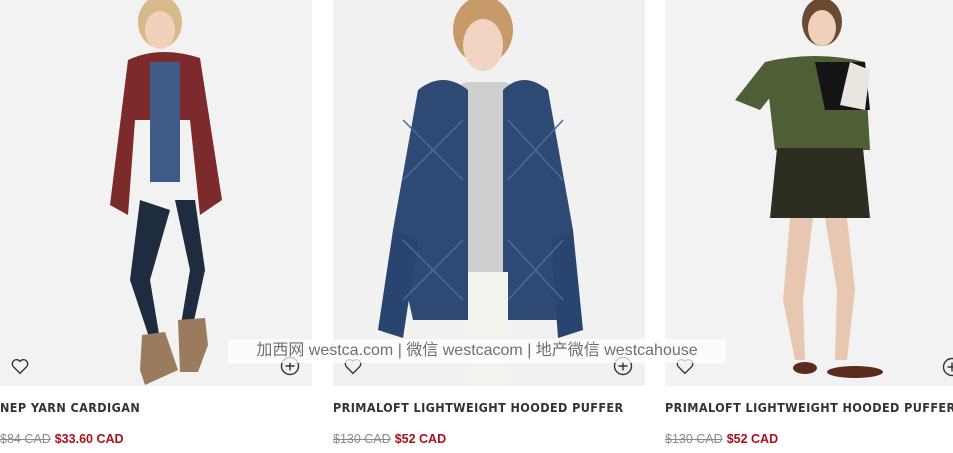 Image resolution: width=953 pixels, height=453 pixels. What do you see at coordinates (947, 367) in the screenshot?
I see `quick-add-plus-icon` at bounding box center [947, 367].